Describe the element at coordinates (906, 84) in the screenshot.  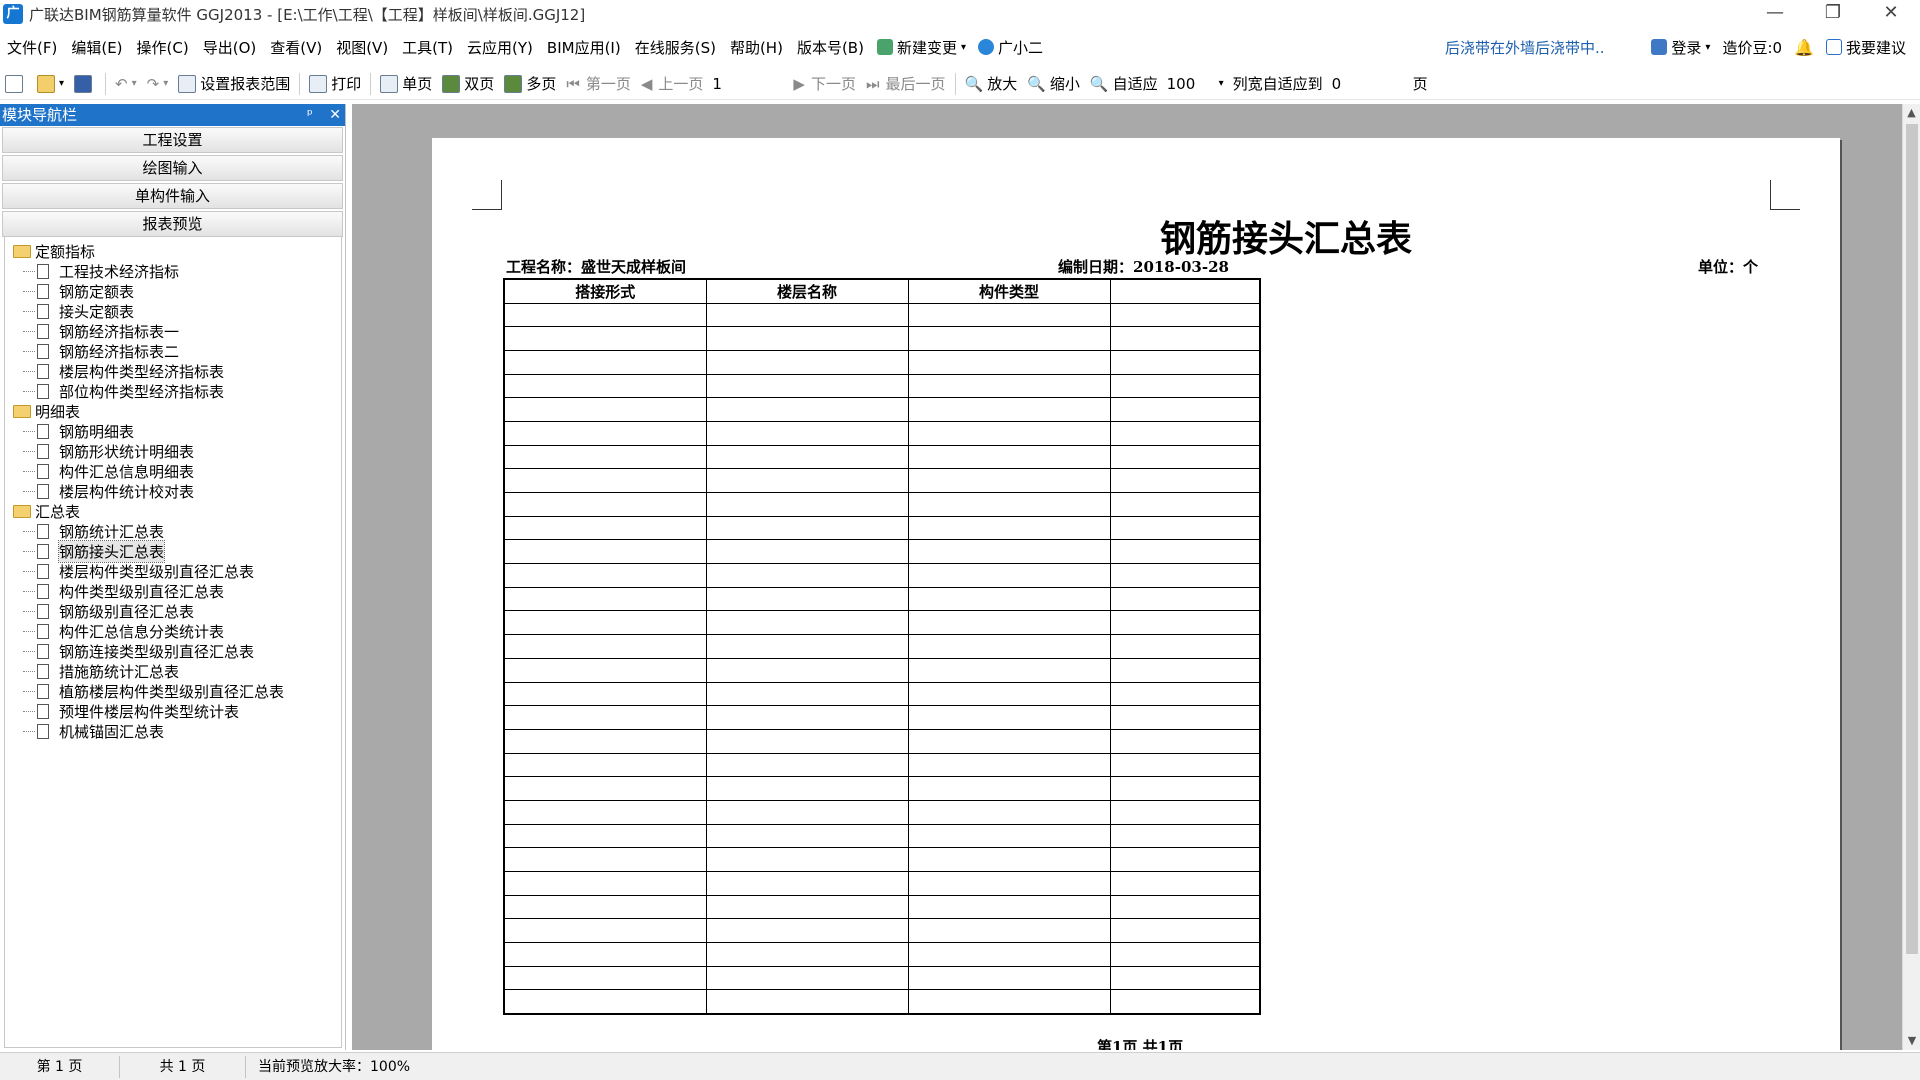
I see `last-page-button: ⏭ 最后一页` at that location.